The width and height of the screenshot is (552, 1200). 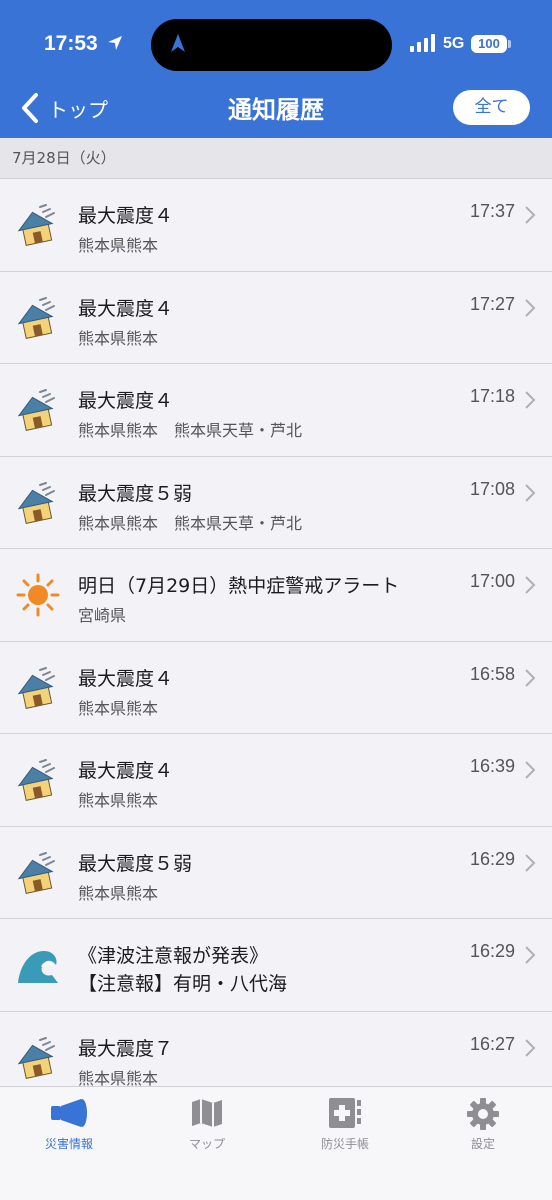 What do you see at coordinates (492, 211) in the screenshot?
I see `item-time: 17:37` at bounding box center [492, 211].